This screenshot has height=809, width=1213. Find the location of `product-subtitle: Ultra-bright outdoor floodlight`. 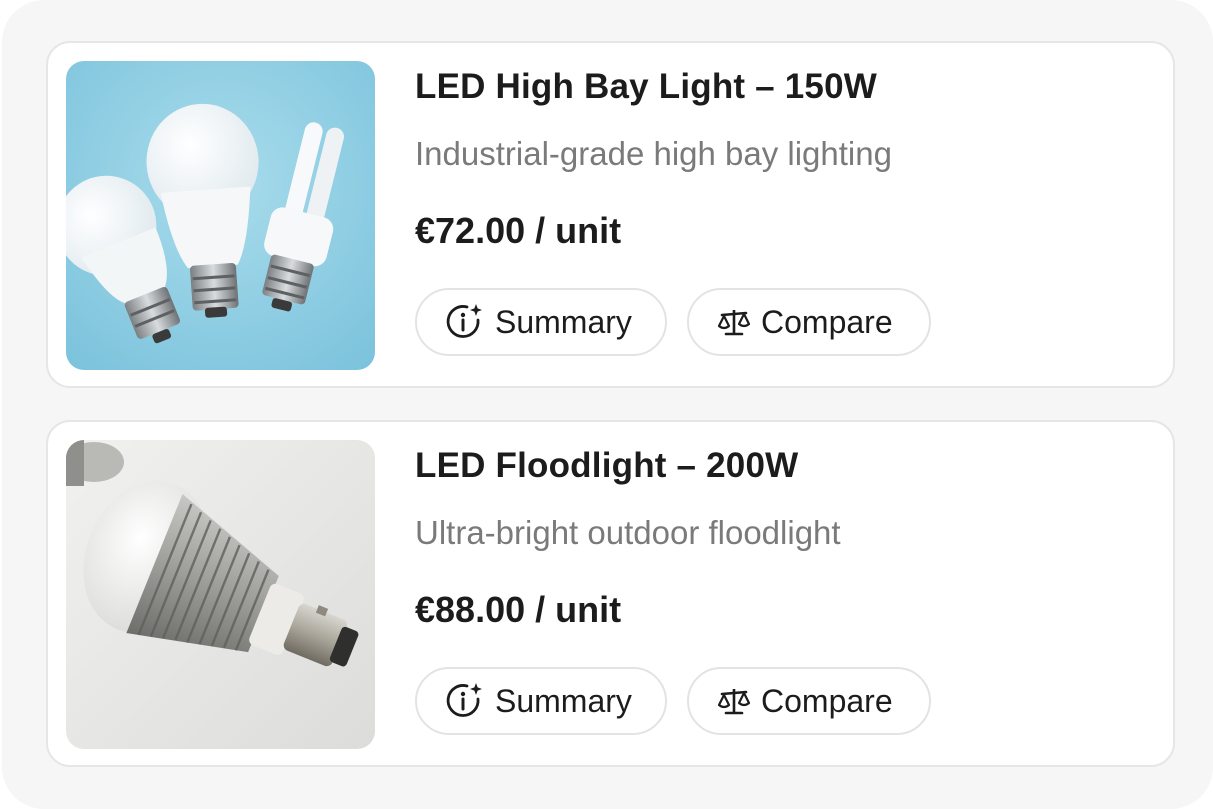

product-subtitle: Ultra-bright outdoor floodlight is located at coordinates (628, 532).